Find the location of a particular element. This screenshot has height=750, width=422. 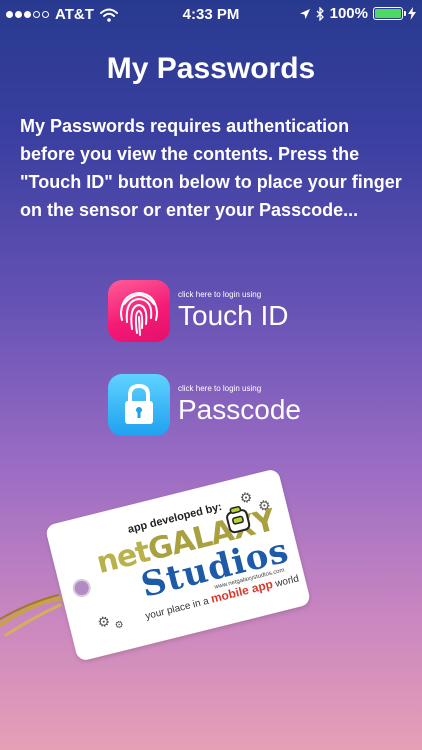

passcode-login-button: click here to login using Passcode is located at coordinates (228, 405).